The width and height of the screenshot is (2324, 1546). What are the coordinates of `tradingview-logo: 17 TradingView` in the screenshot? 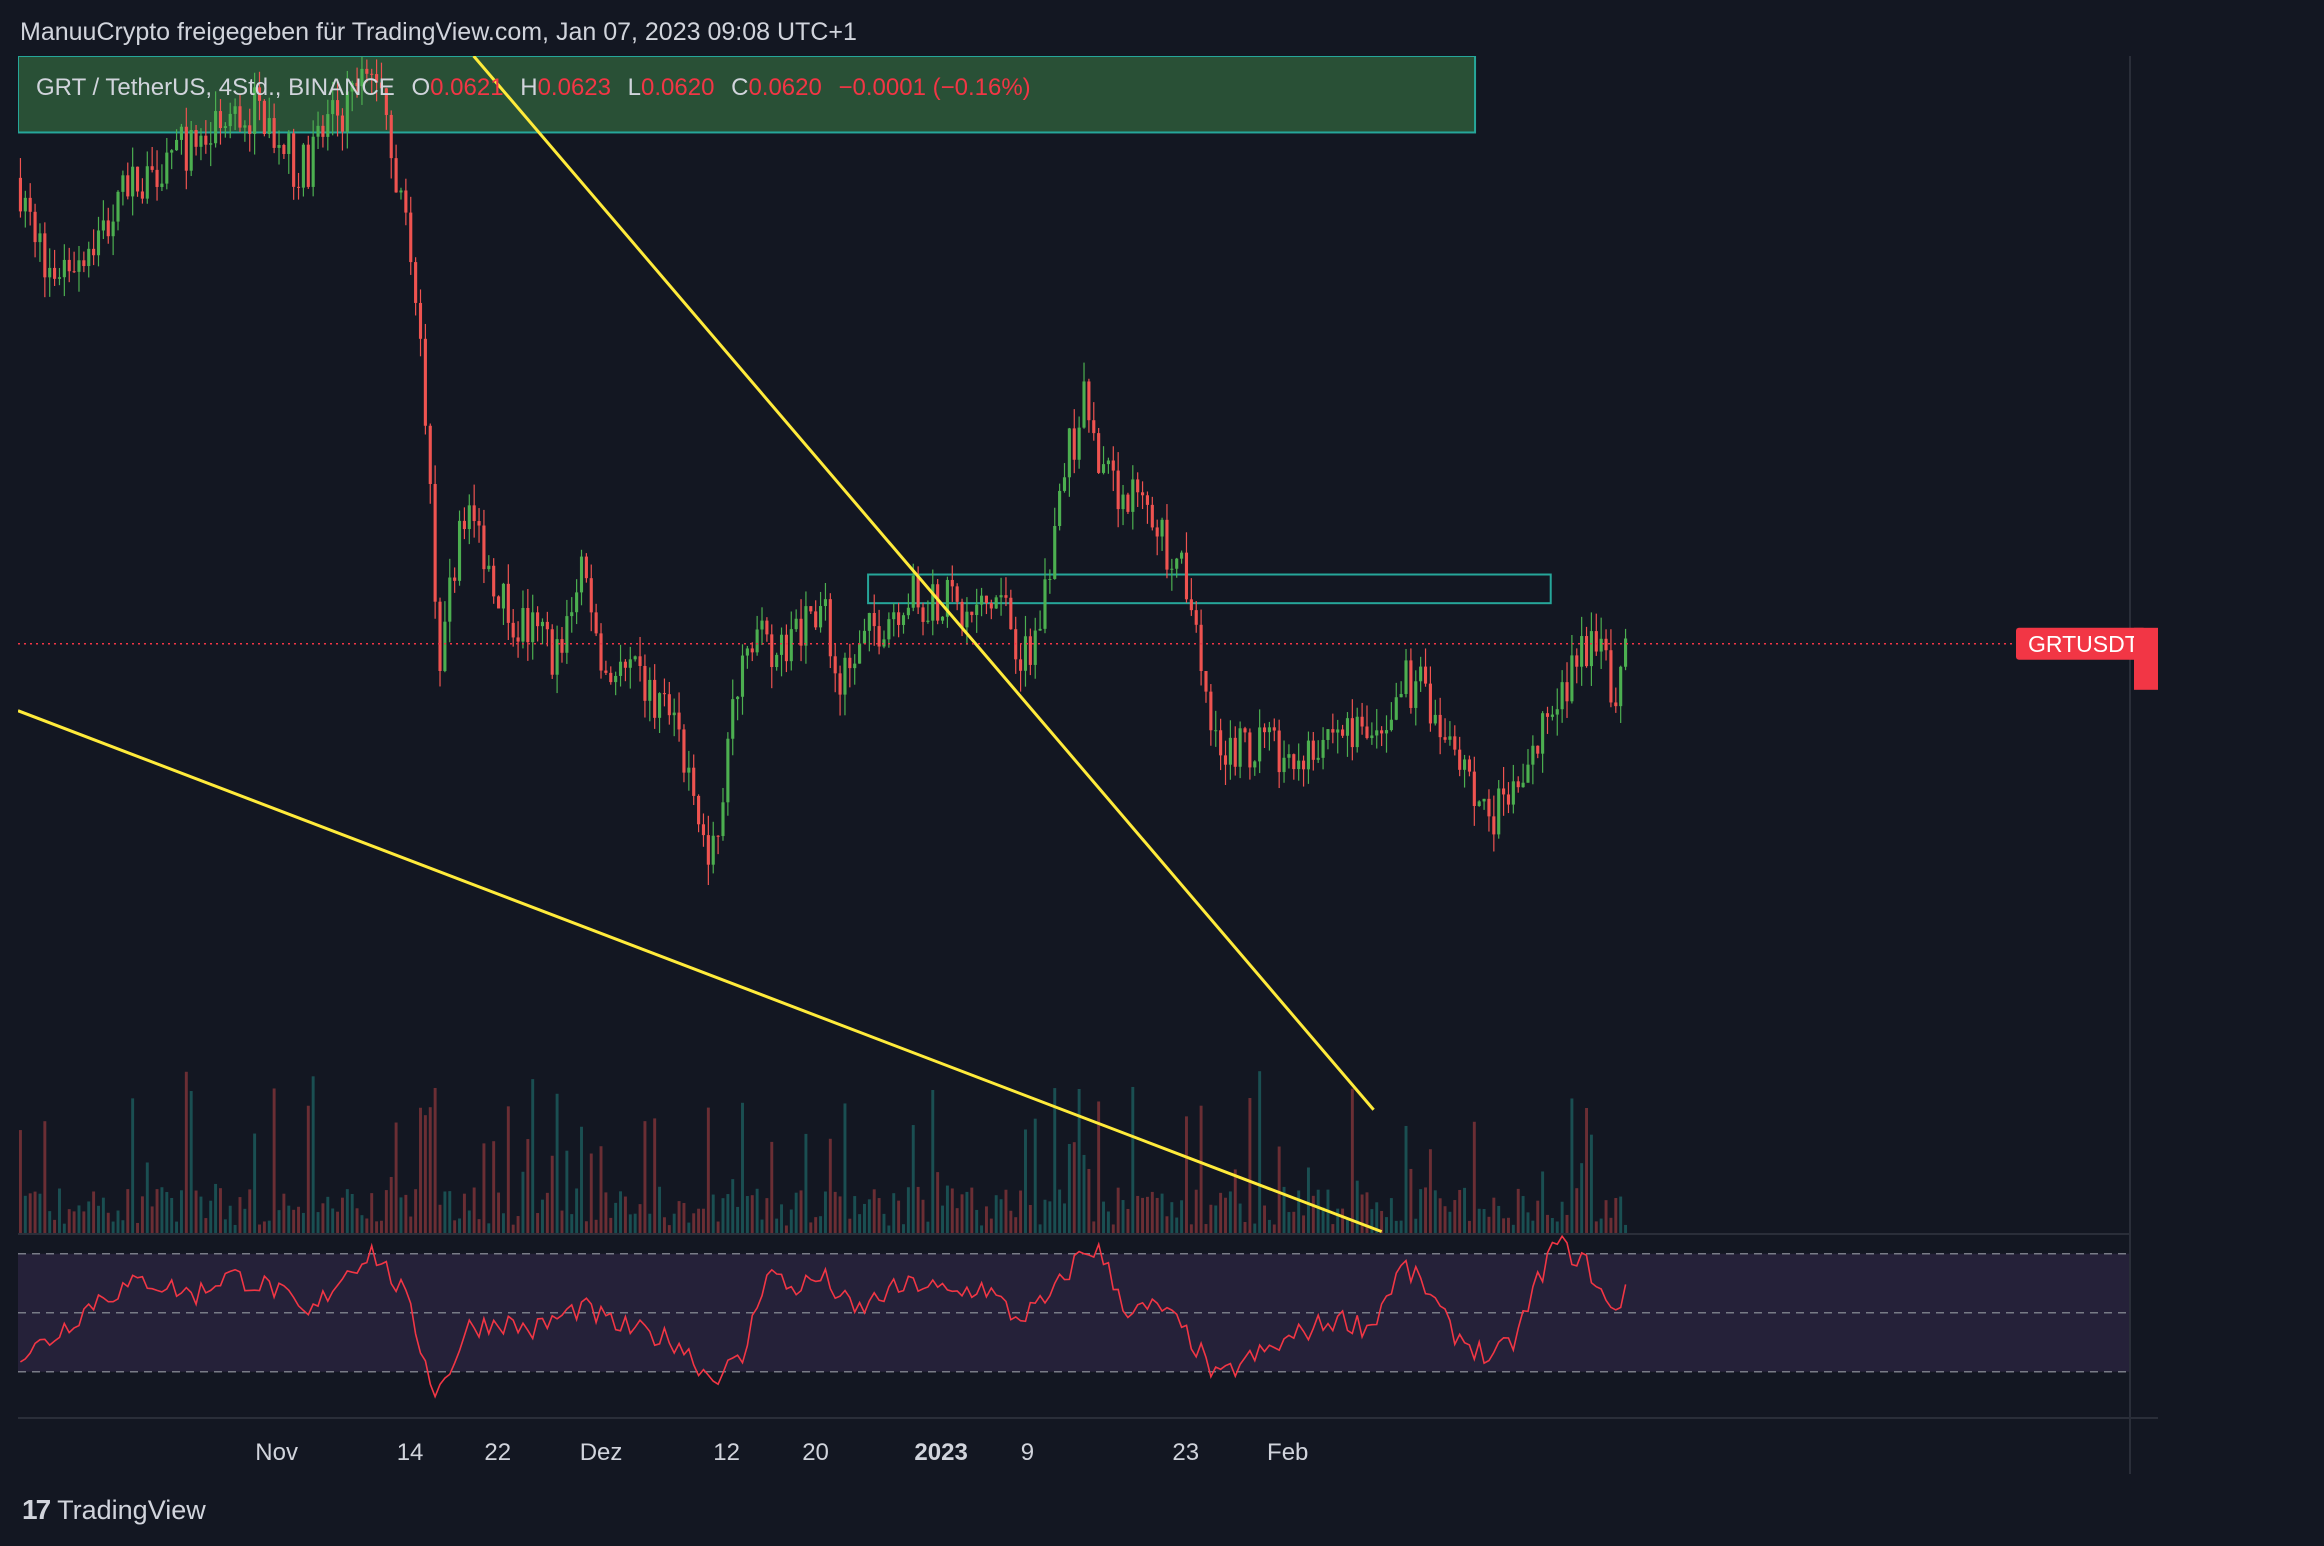 It's located at (114, 1510).